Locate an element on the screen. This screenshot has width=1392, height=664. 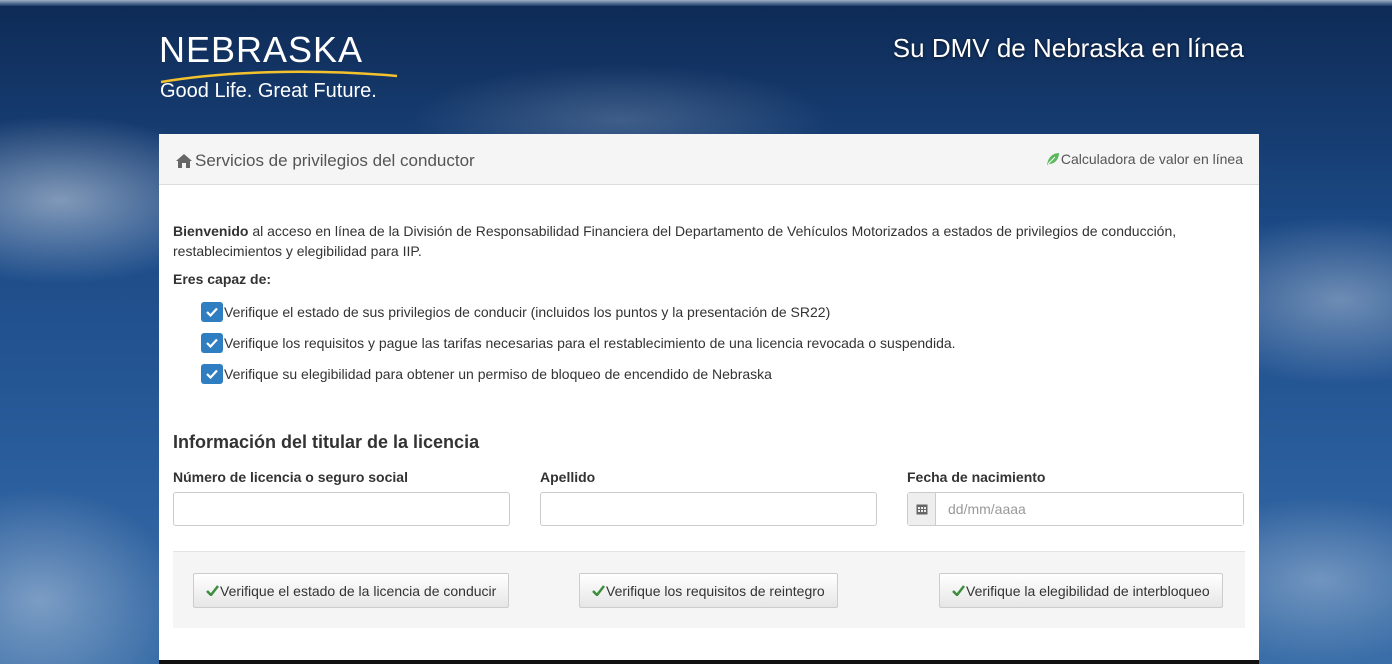
birth-date-field is located at coordinates (1075, 509).